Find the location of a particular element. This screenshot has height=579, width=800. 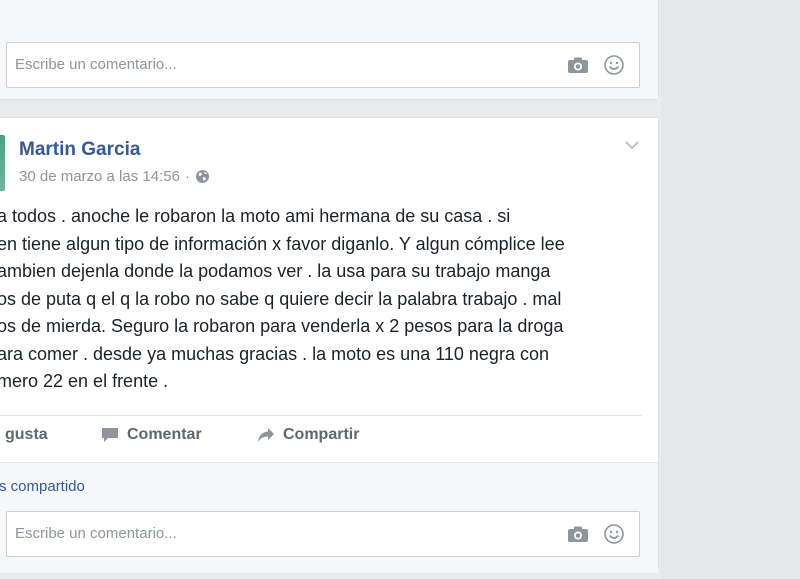

share-label: Compartir is located at coordinates (321, 434).